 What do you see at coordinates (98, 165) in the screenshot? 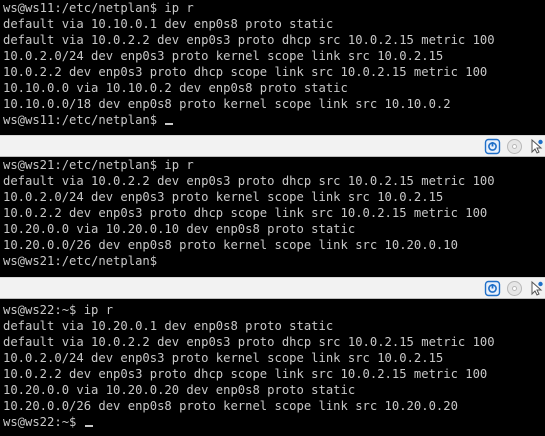
I see `terminal-line: ws@ws21:/etc/netplan$ ip r` at bounding box center [98, 165].